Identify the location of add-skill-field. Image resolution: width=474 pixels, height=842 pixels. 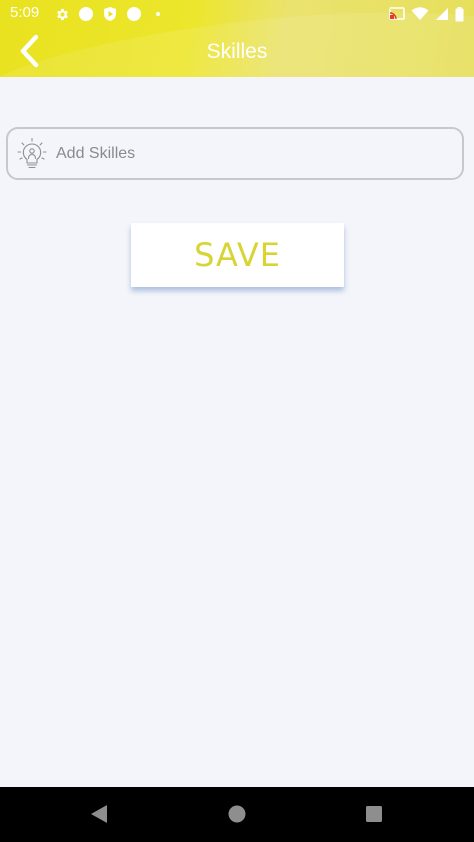
(235, 153).